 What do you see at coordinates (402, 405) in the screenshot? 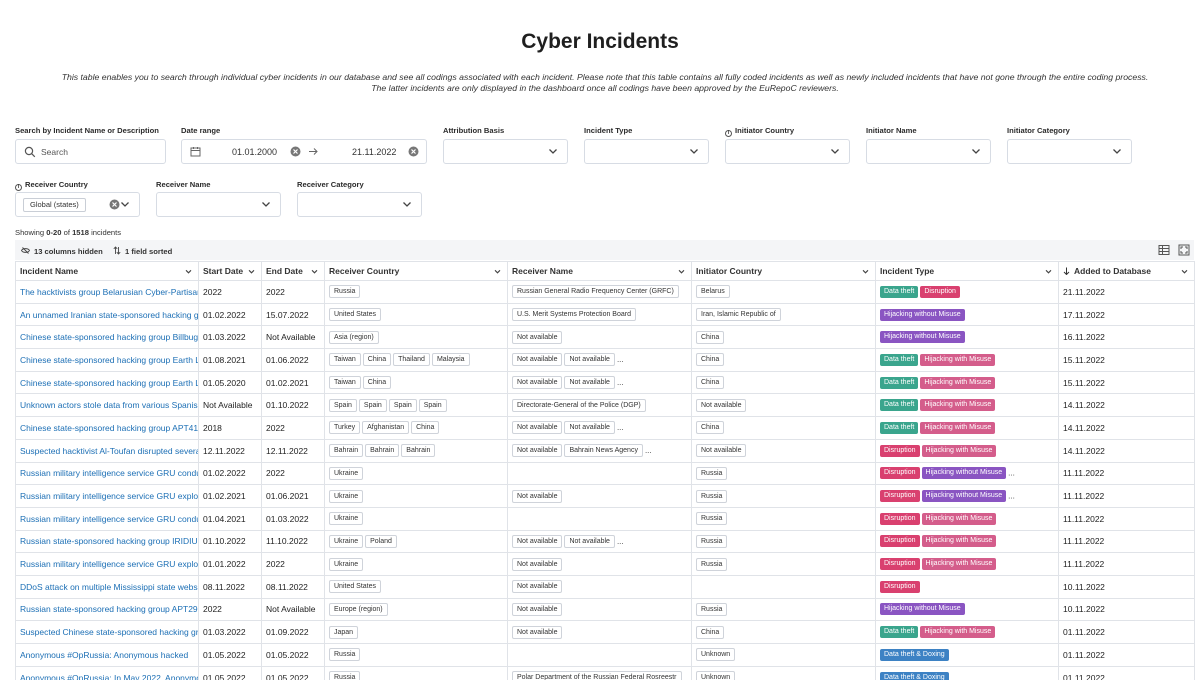
I see `country-chip: Spain` at bounding box center [402, 405].